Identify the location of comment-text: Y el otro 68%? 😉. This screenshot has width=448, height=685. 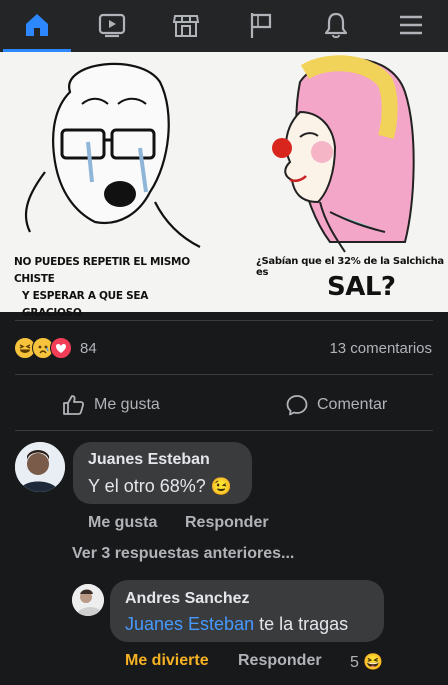
(160, 486).